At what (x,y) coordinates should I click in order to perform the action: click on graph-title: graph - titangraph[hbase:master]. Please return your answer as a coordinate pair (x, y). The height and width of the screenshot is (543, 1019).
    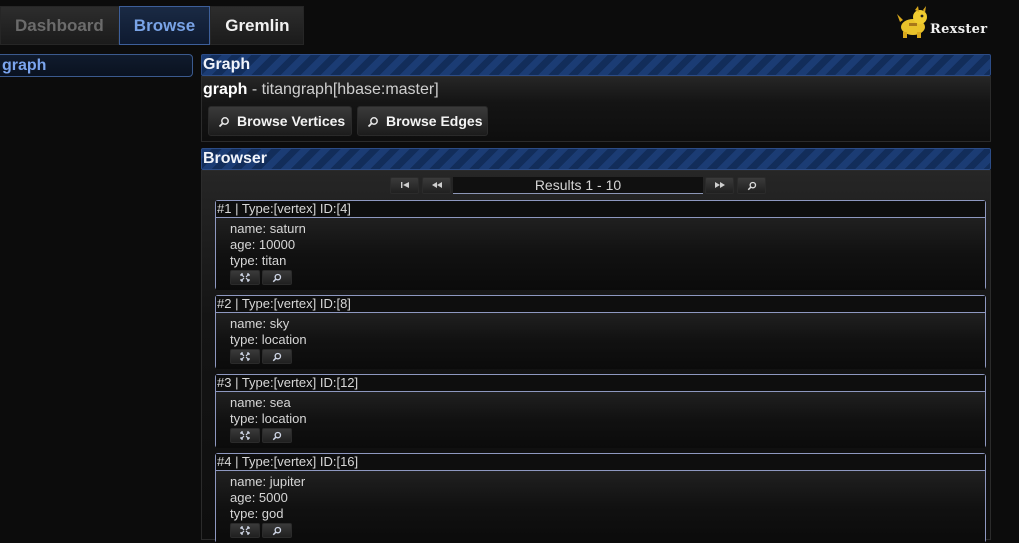
    Looking at the image, I should click on (321, 90).